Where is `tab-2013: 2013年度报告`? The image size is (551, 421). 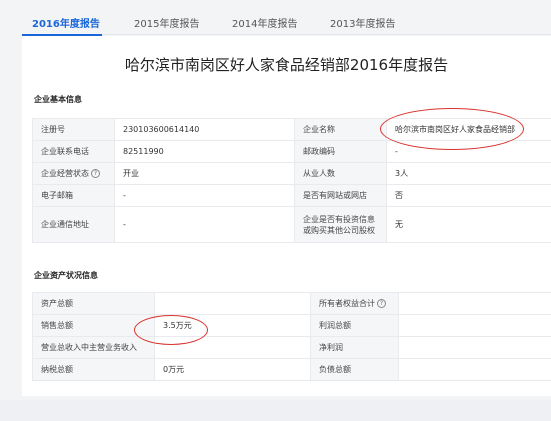
tab-2013: 2013年度报告 is located at coordinates (362, 22).